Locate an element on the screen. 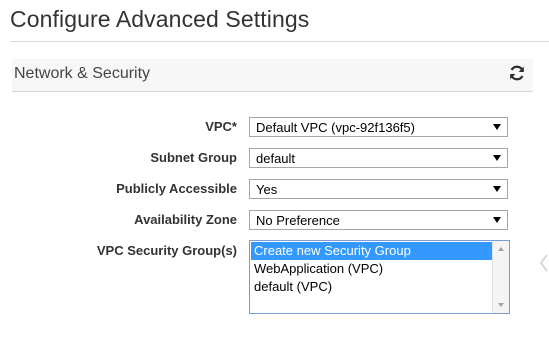 The height and width of the screenshot is (355, 549). refresh-icon is located at coordinates (517, 73).